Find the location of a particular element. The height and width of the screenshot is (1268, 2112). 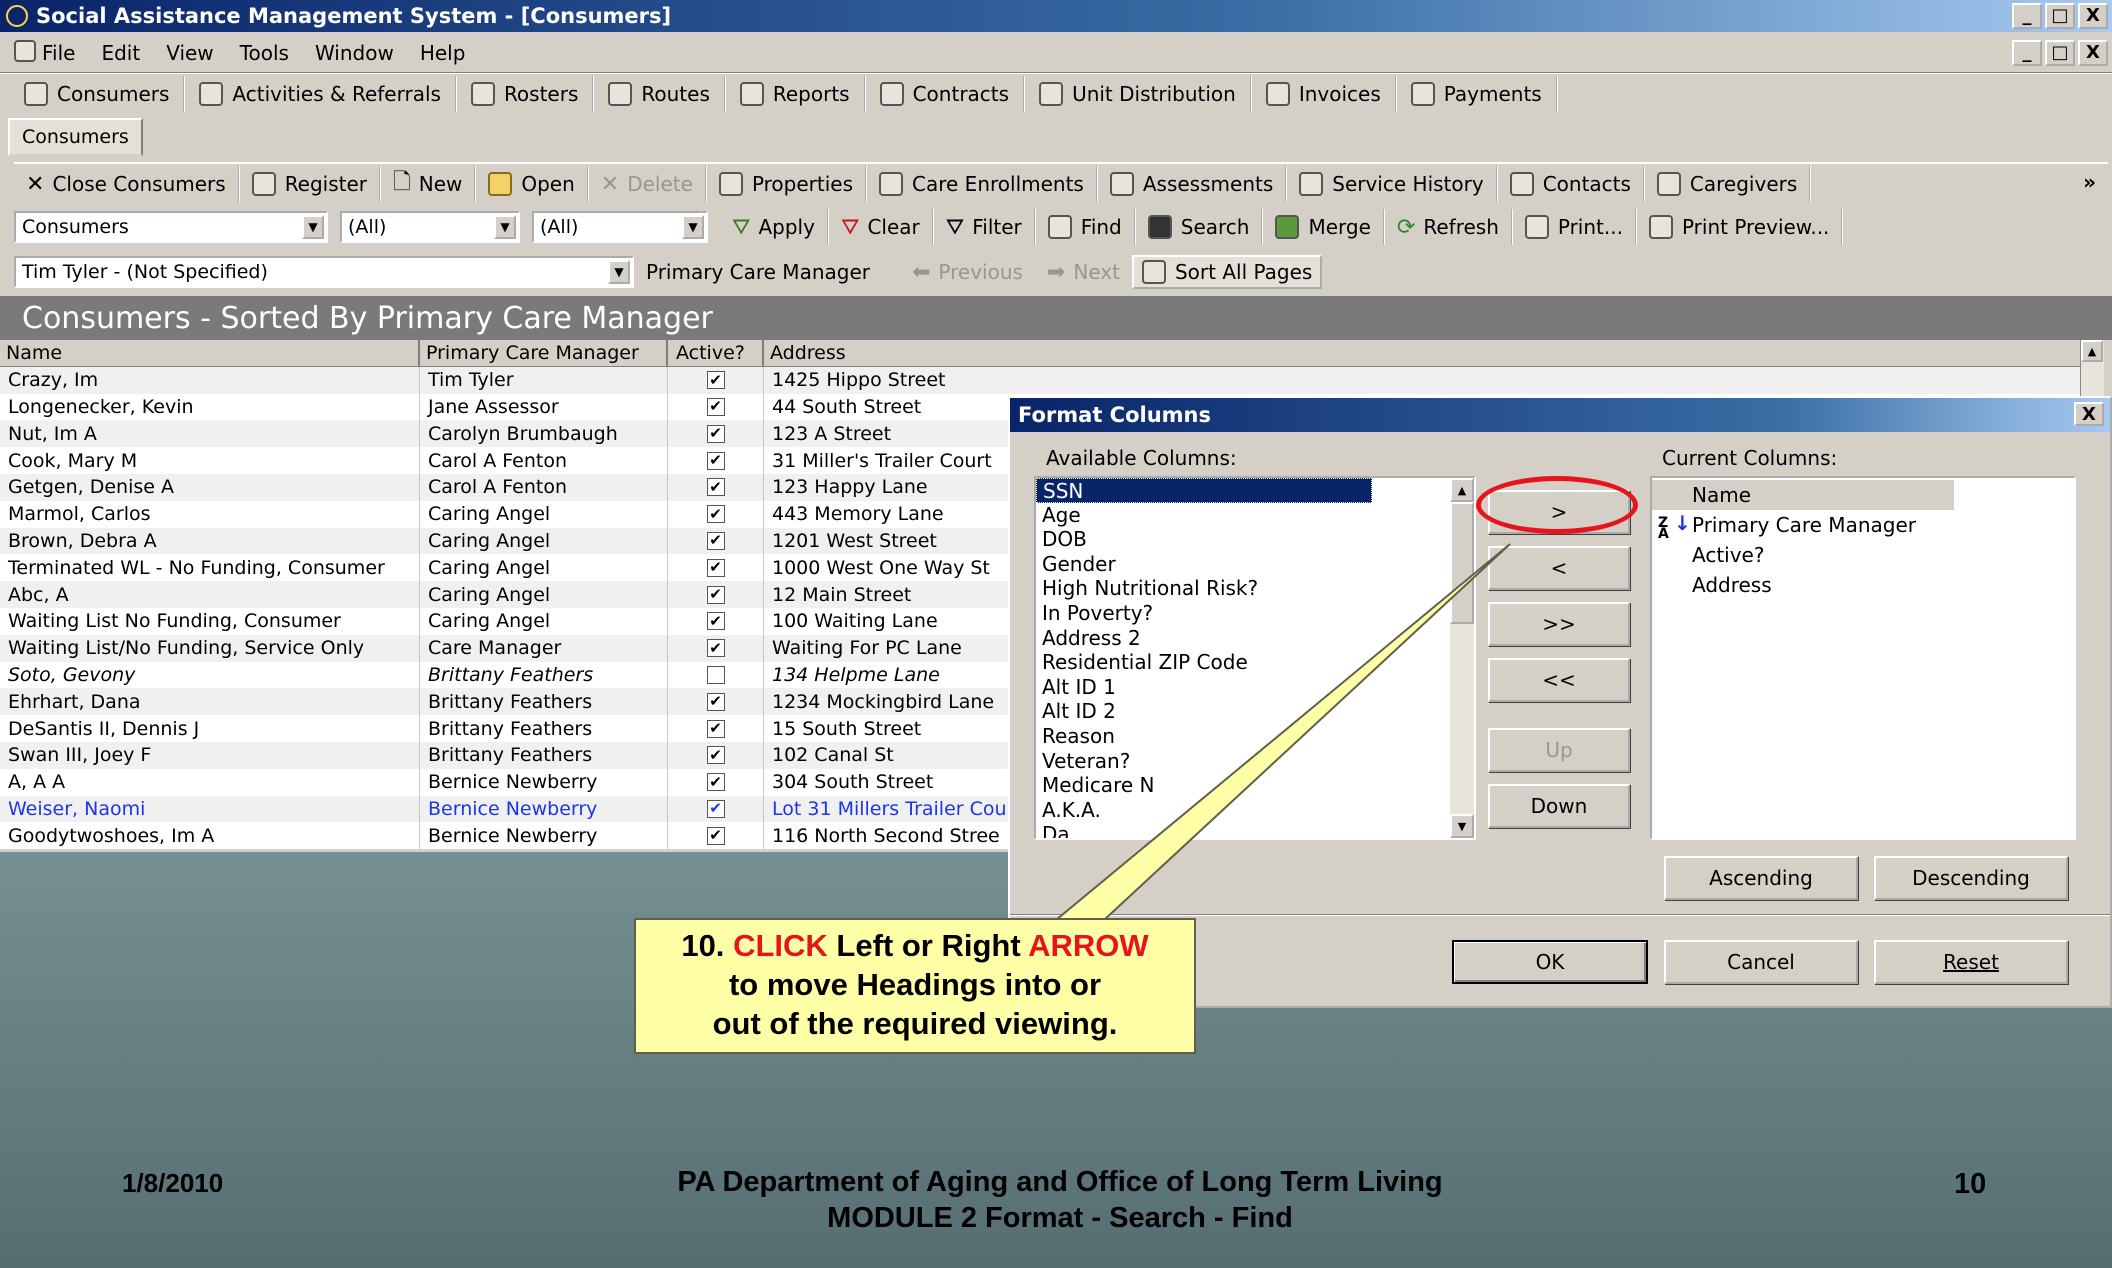

tab-consumers: Consumers is located at coordinates (75, 137).